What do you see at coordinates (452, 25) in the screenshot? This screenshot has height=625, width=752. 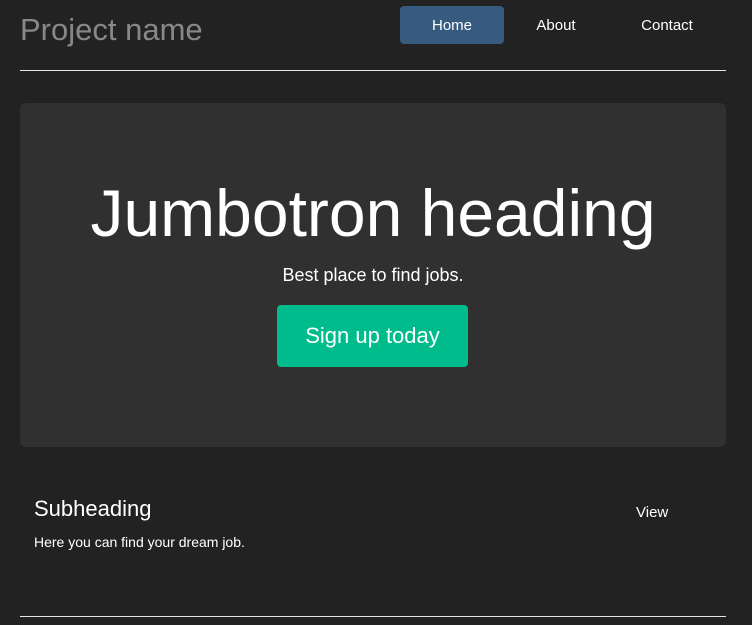 I see `nav-home-link: Home` at bounding box center [452, 25].